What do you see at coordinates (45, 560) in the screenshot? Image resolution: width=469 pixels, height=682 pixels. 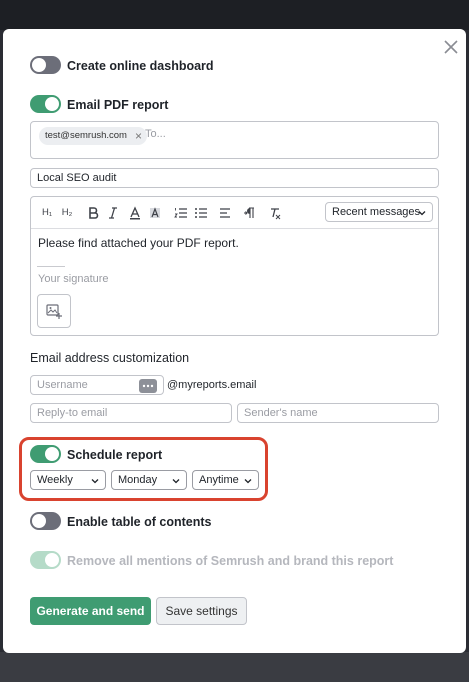 I see `branding-toggle` at bounding box center [45, 560].